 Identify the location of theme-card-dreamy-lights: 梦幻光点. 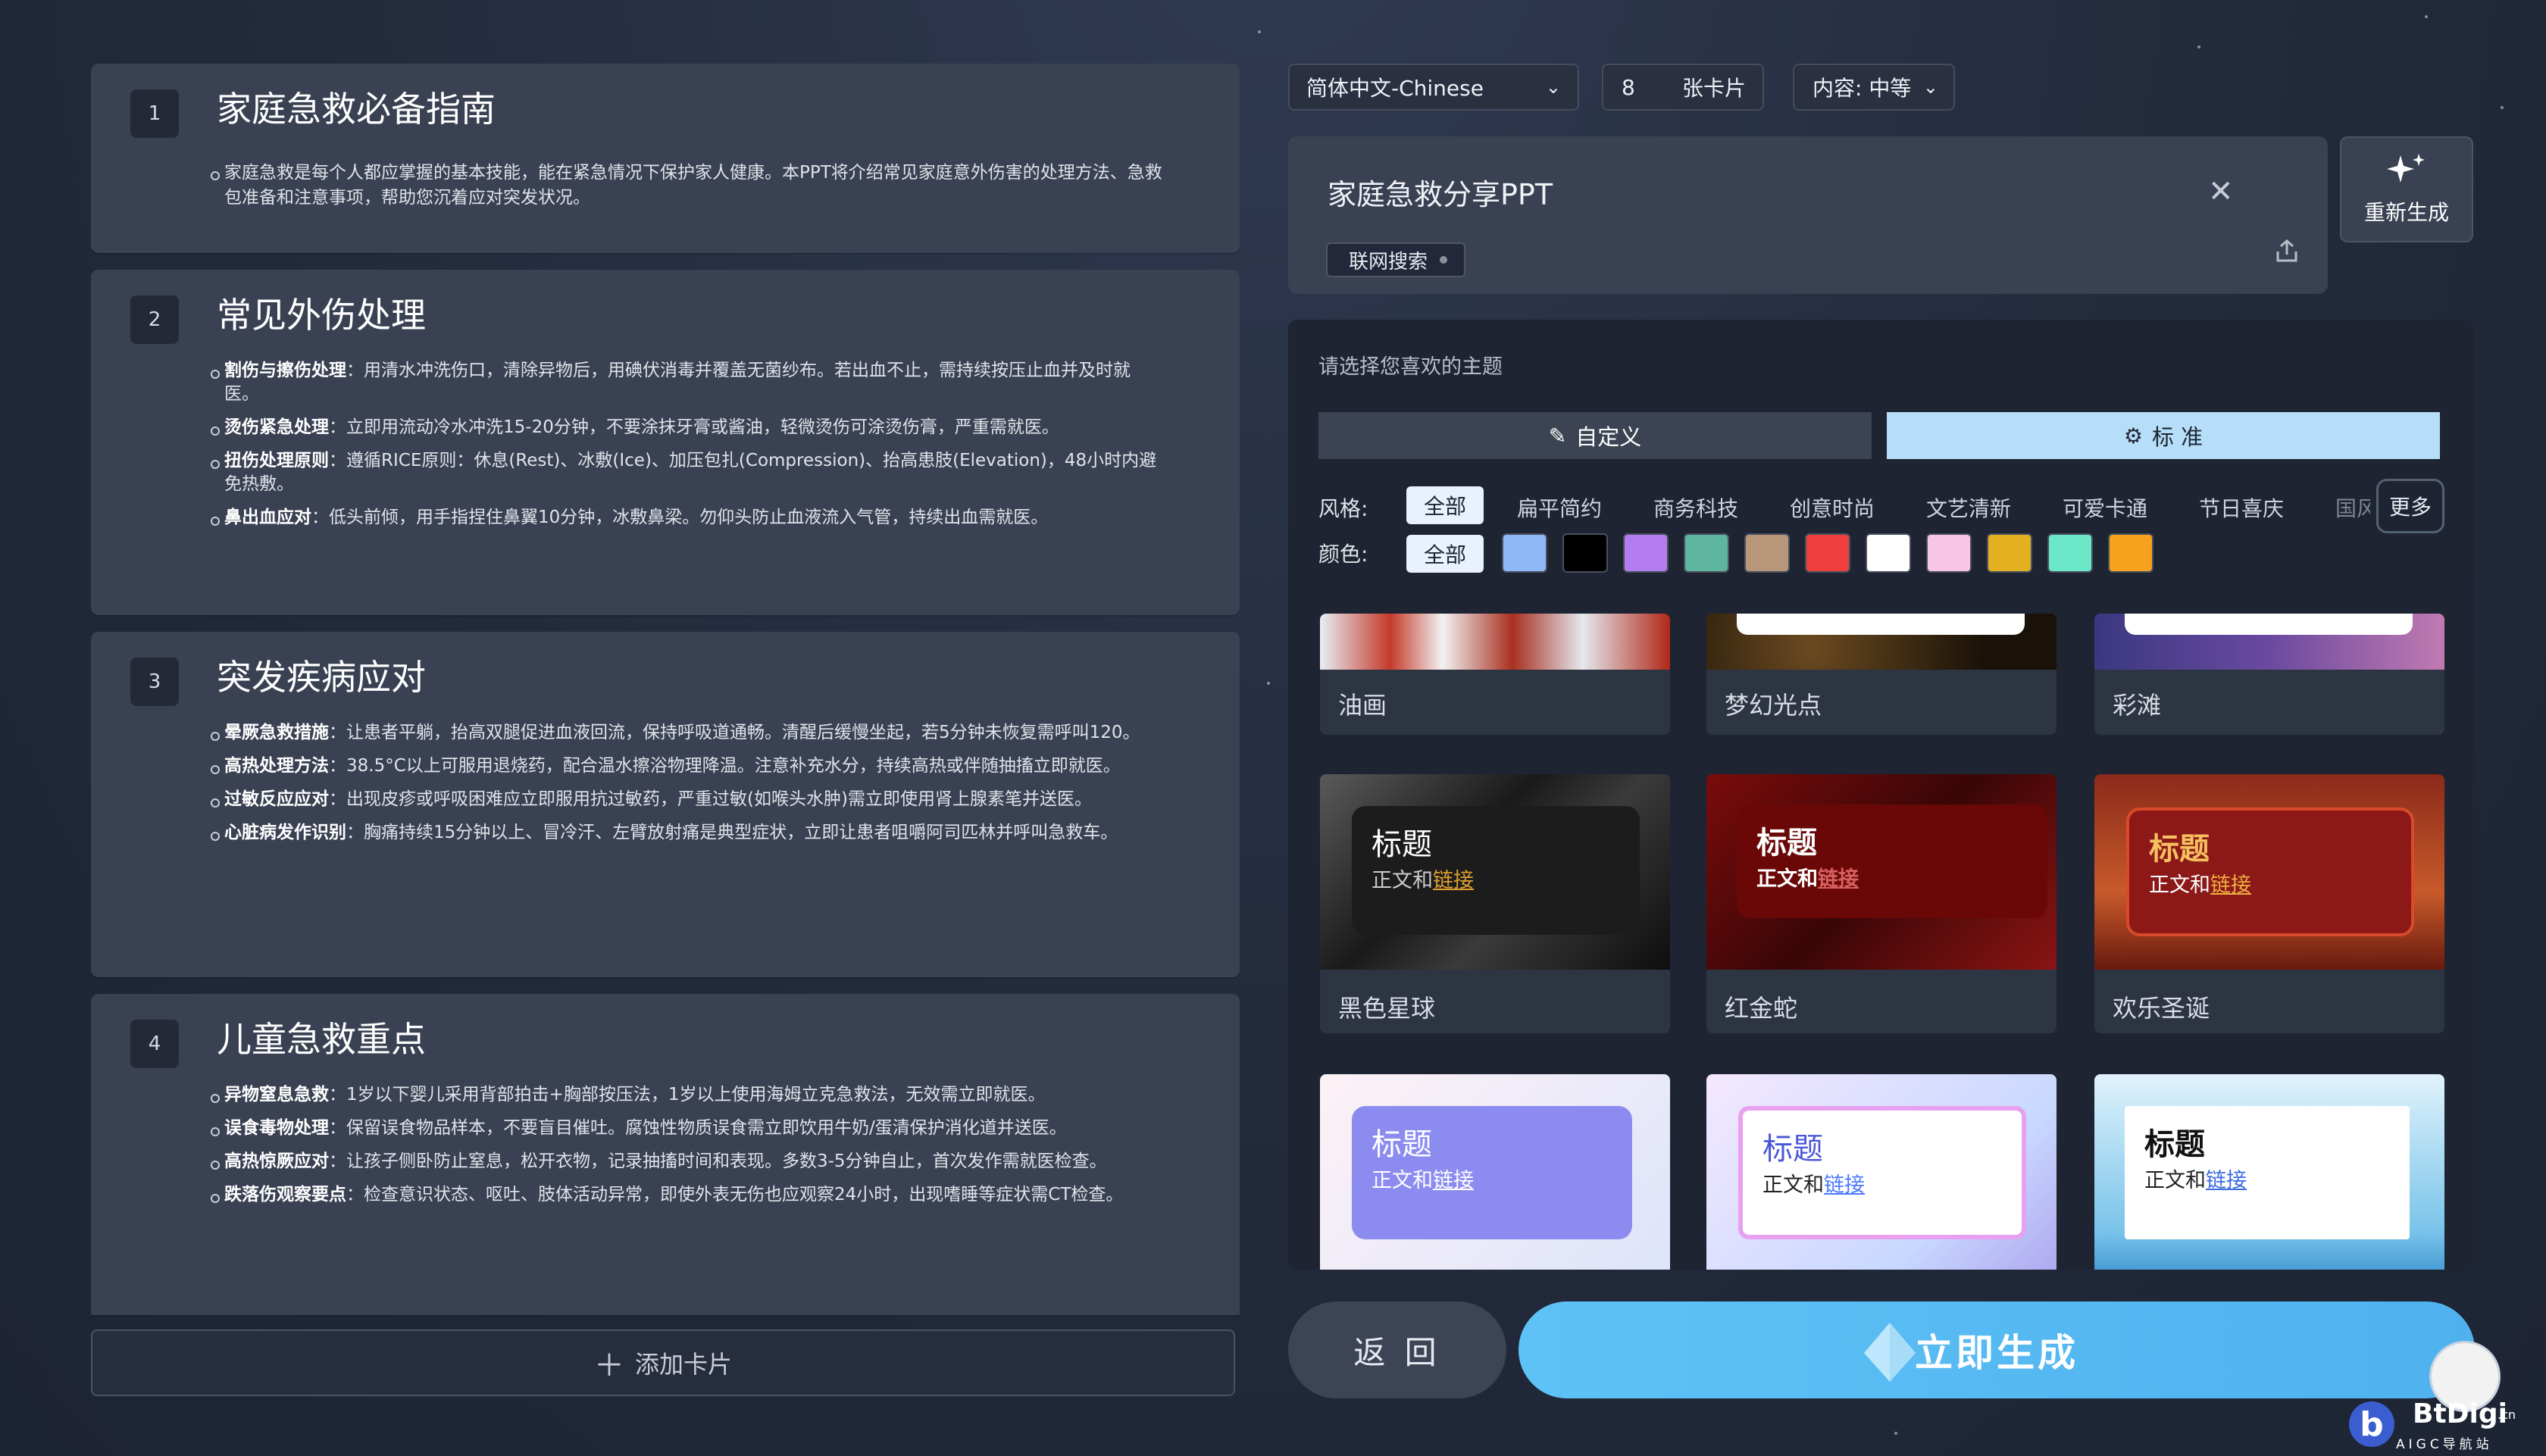
(1881, 674).